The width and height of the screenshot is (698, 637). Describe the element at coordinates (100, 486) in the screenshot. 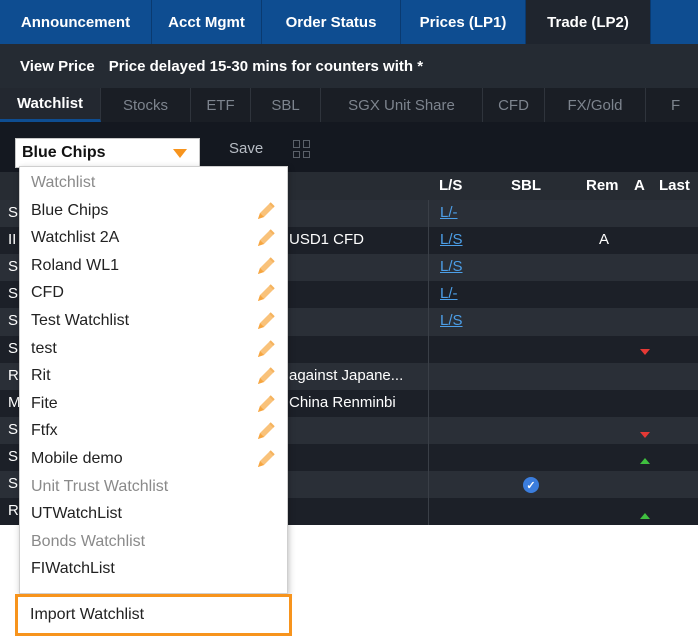

I see `dropdown-group-header: Unit Trust Watchlist` at that location.